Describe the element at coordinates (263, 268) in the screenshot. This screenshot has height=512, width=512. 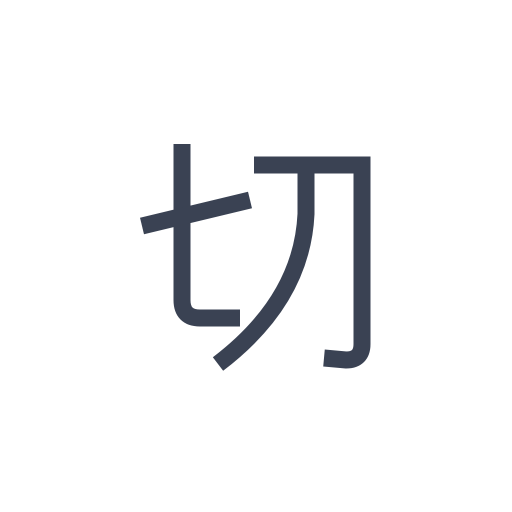
I see `glyph-stroke-right-sweep` at that location.